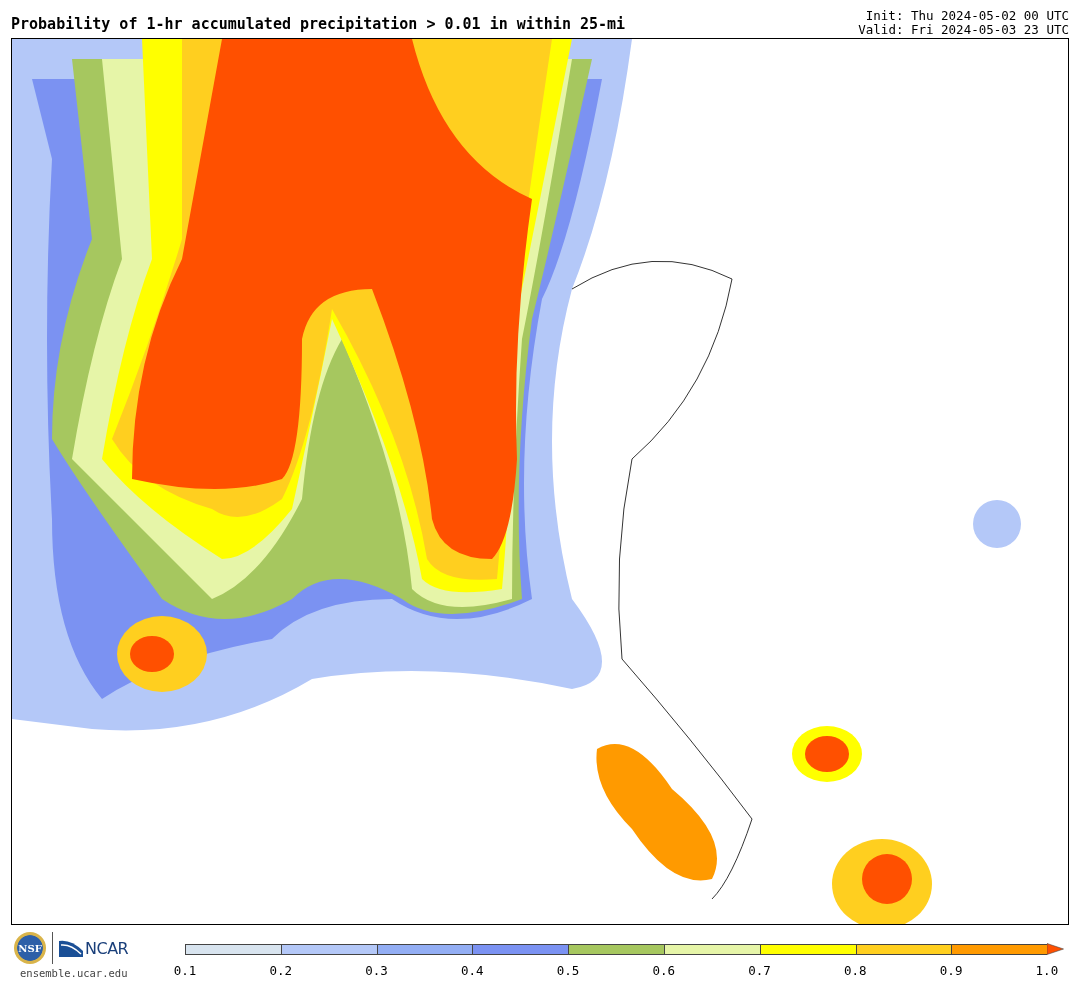  I want to click on nsf-logo: NSF, so click(30, 948).